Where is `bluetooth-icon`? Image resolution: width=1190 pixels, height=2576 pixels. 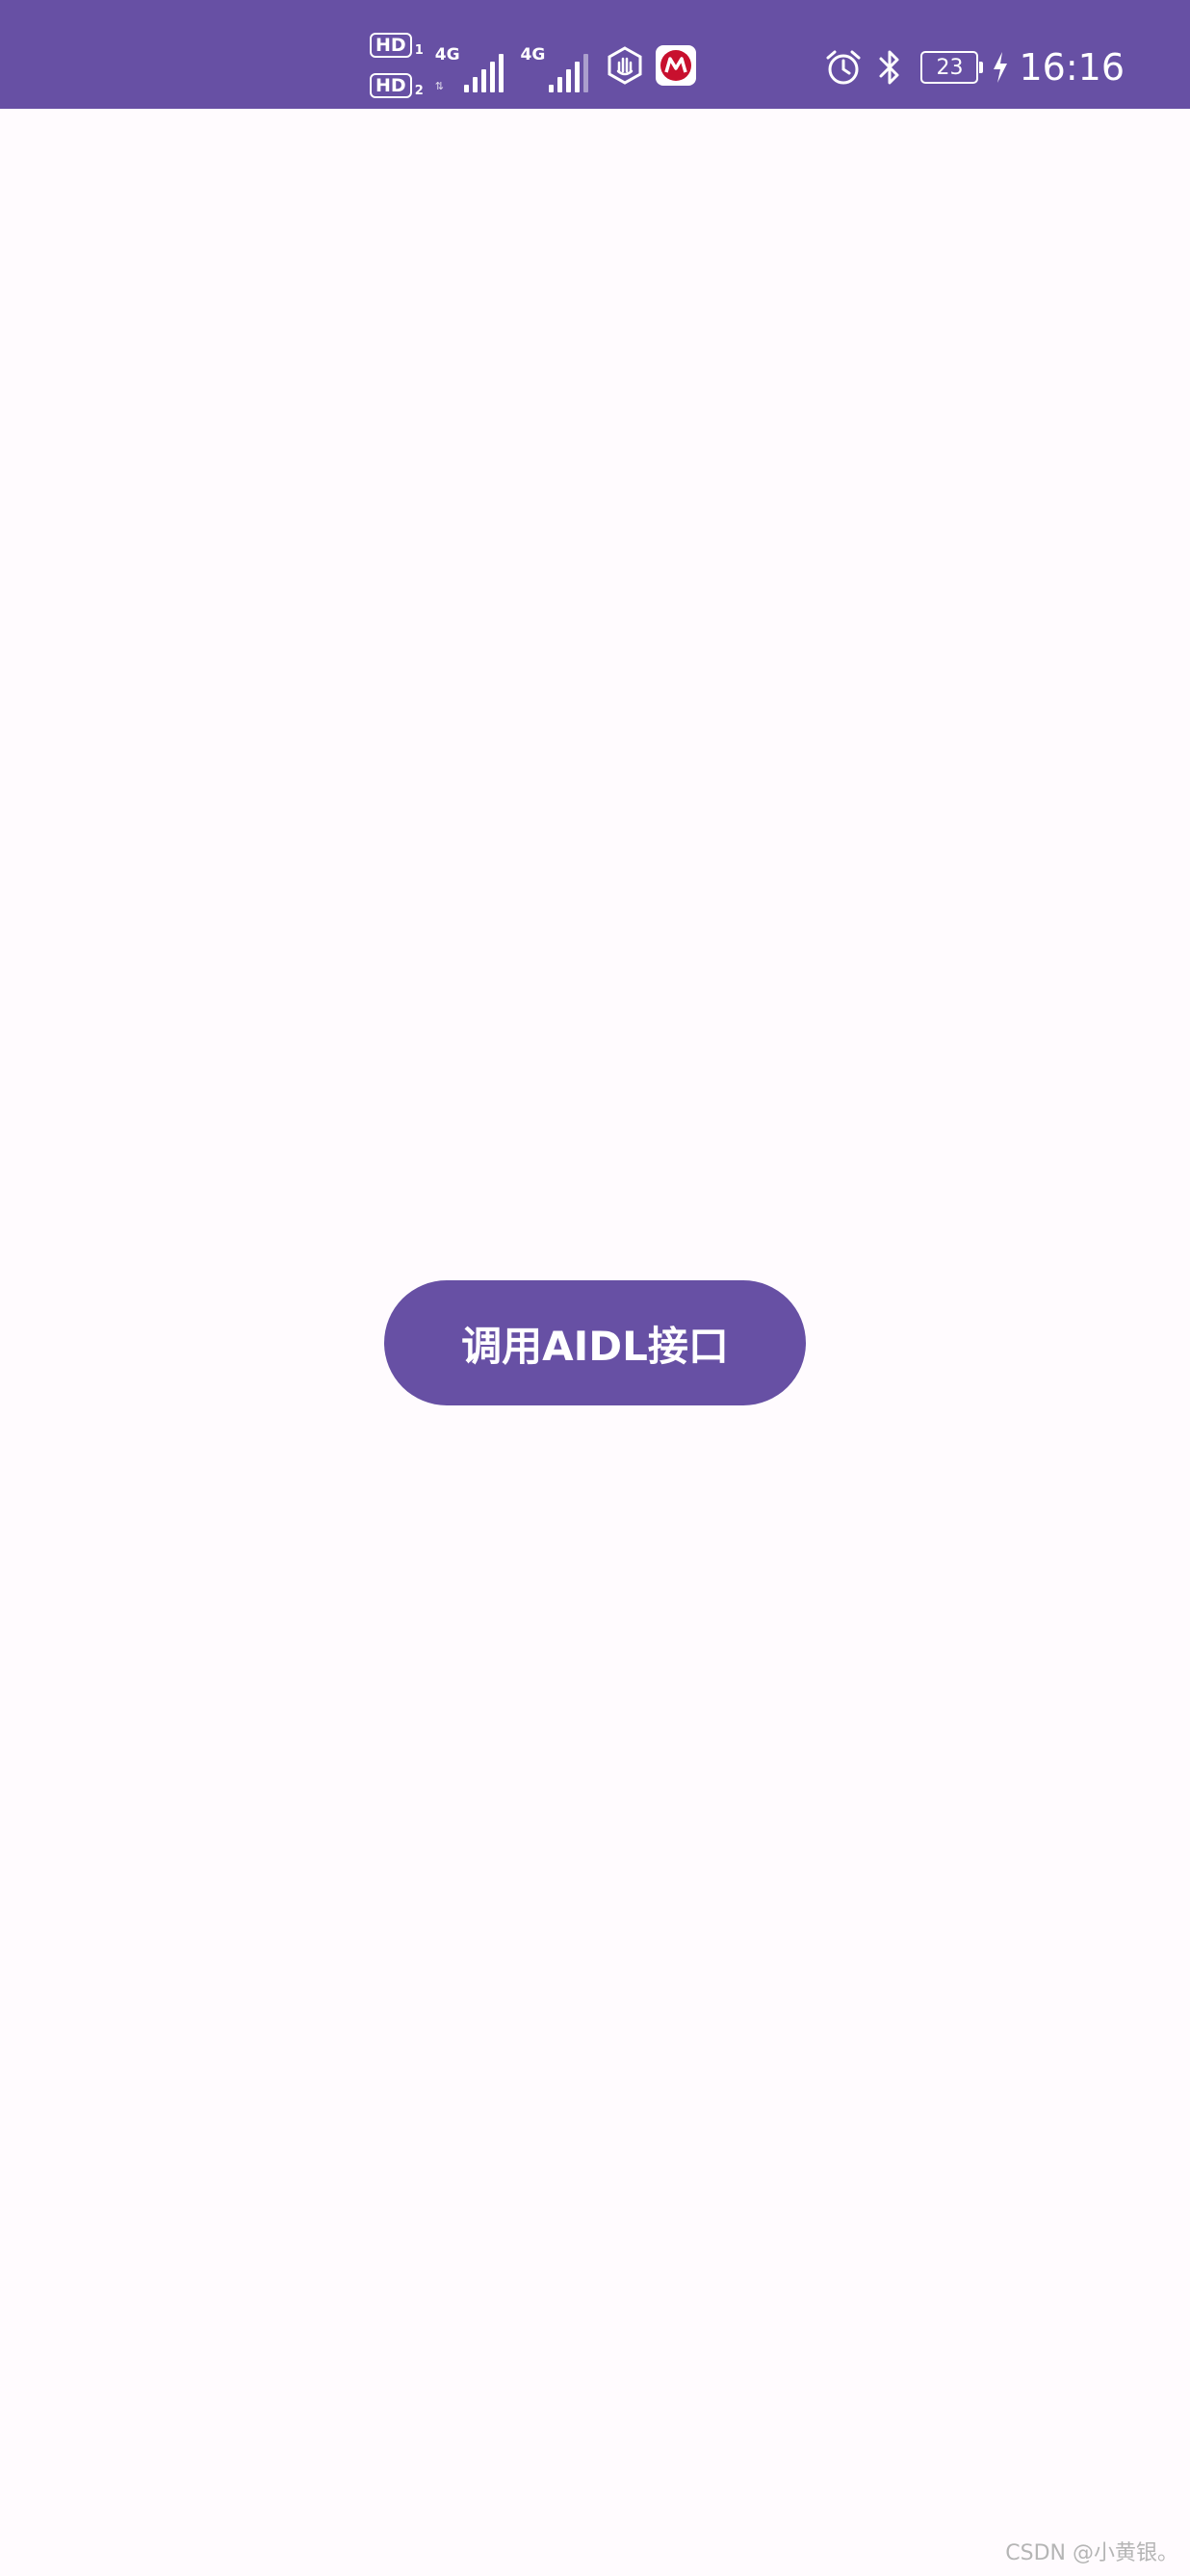
bluetooth-icon is located at coordinates (889, 67).